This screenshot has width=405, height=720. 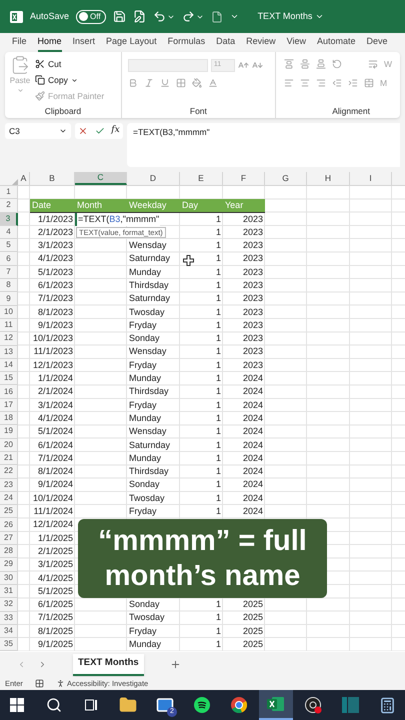 What do you see at coordinates (9, 525) in the screenshot?
I see `row-number: 26` at bounding box center [9, 525].